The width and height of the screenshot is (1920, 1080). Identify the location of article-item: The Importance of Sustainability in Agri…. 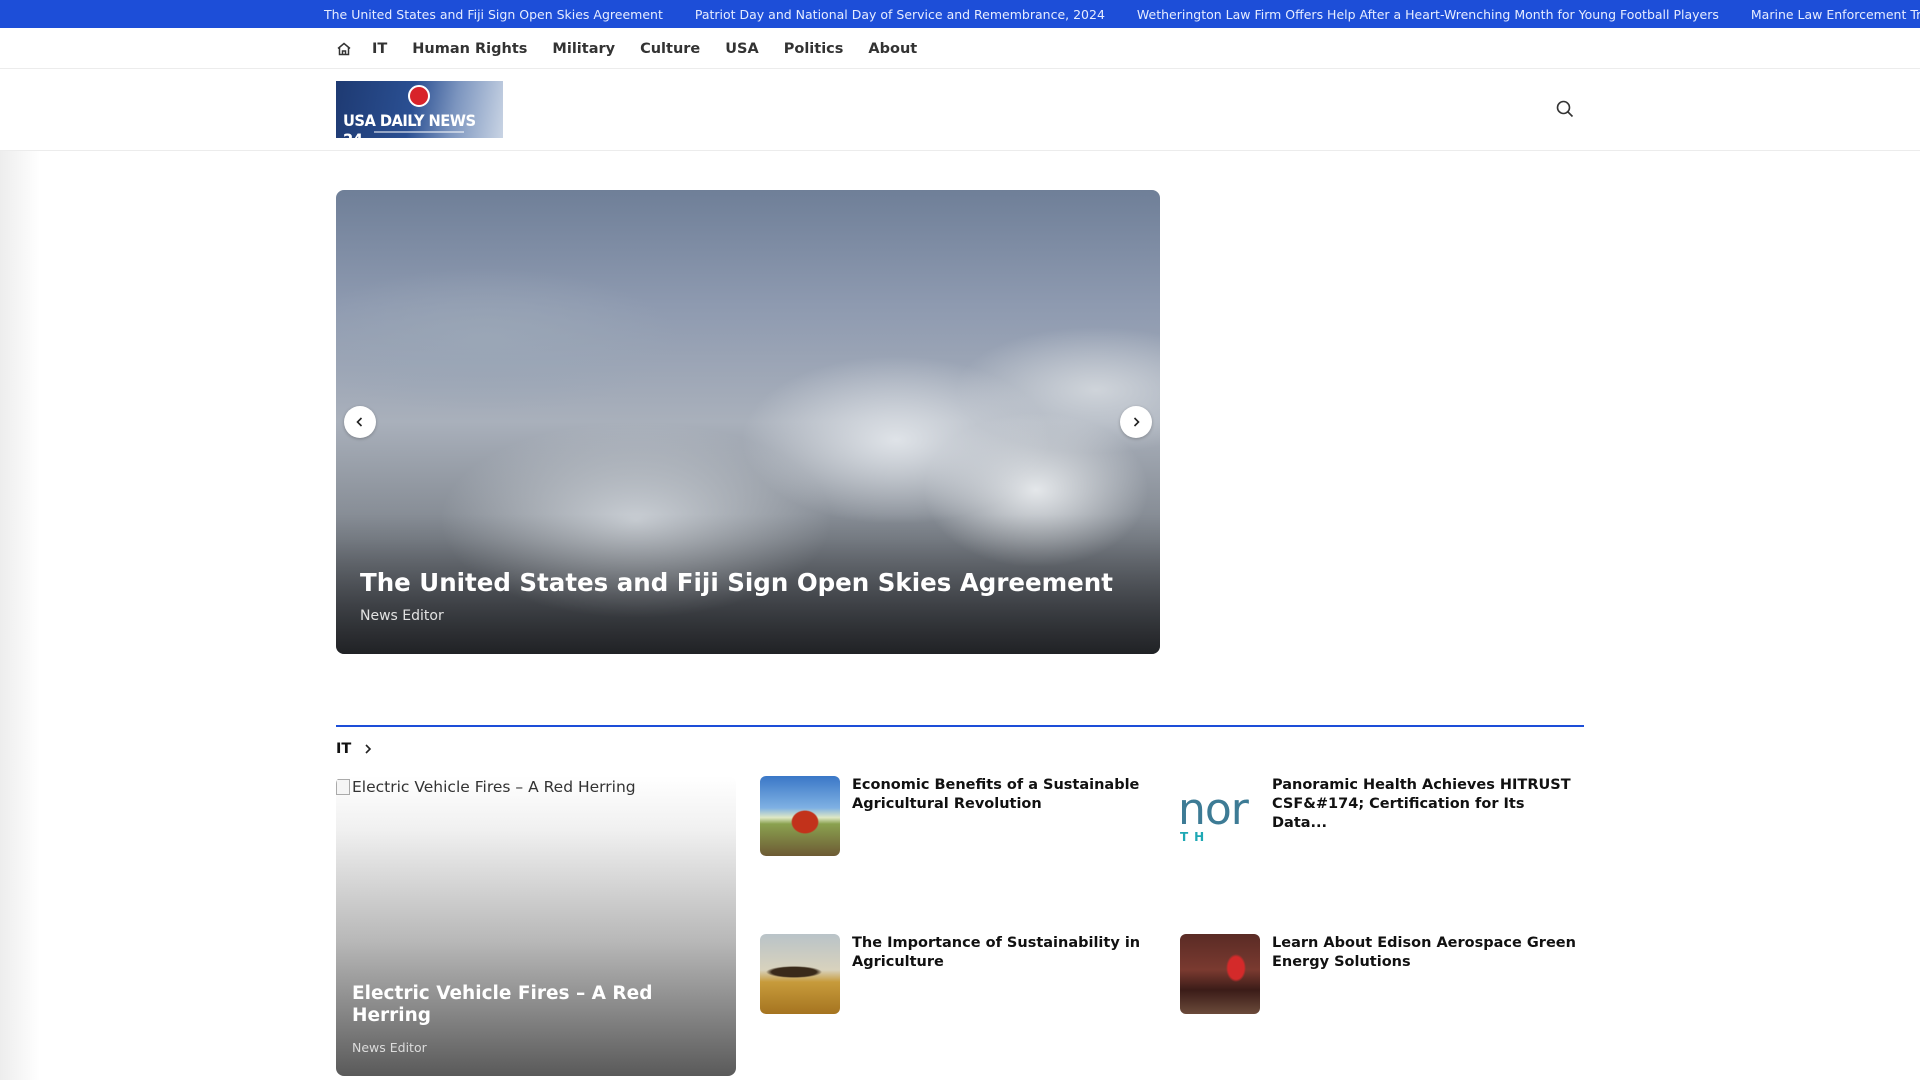
(965, 975).